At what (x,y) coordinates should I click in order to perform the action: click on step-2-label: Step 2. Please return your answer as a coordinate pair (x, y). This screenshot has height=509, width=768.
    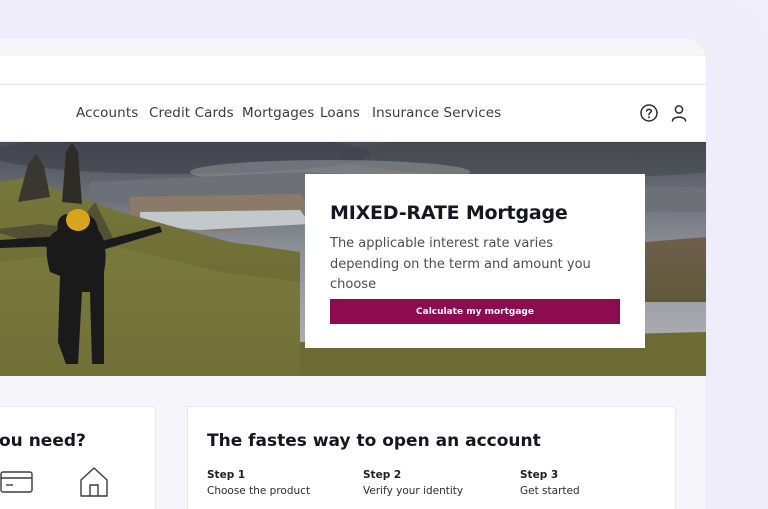
    Looking at the image, I should click on (382, 475).